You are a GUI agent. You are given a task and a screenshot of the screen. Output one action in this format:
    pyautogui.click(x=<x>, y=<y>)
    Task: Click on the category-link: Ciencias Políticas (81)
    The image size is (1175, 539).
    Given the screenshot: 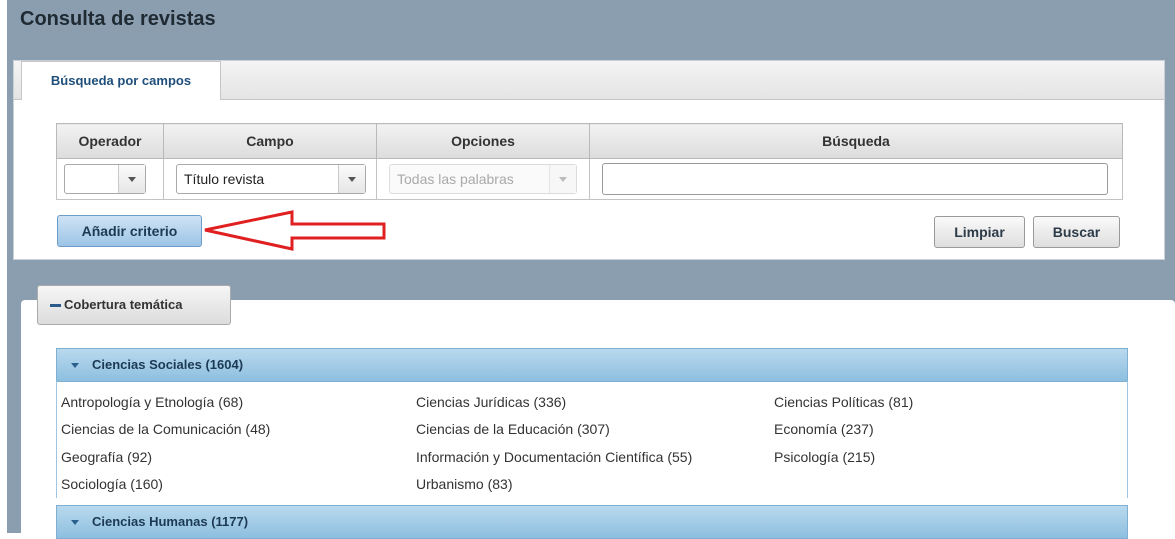 What is the action you would take?
    pyautogui.click(x=843, y=402)
    